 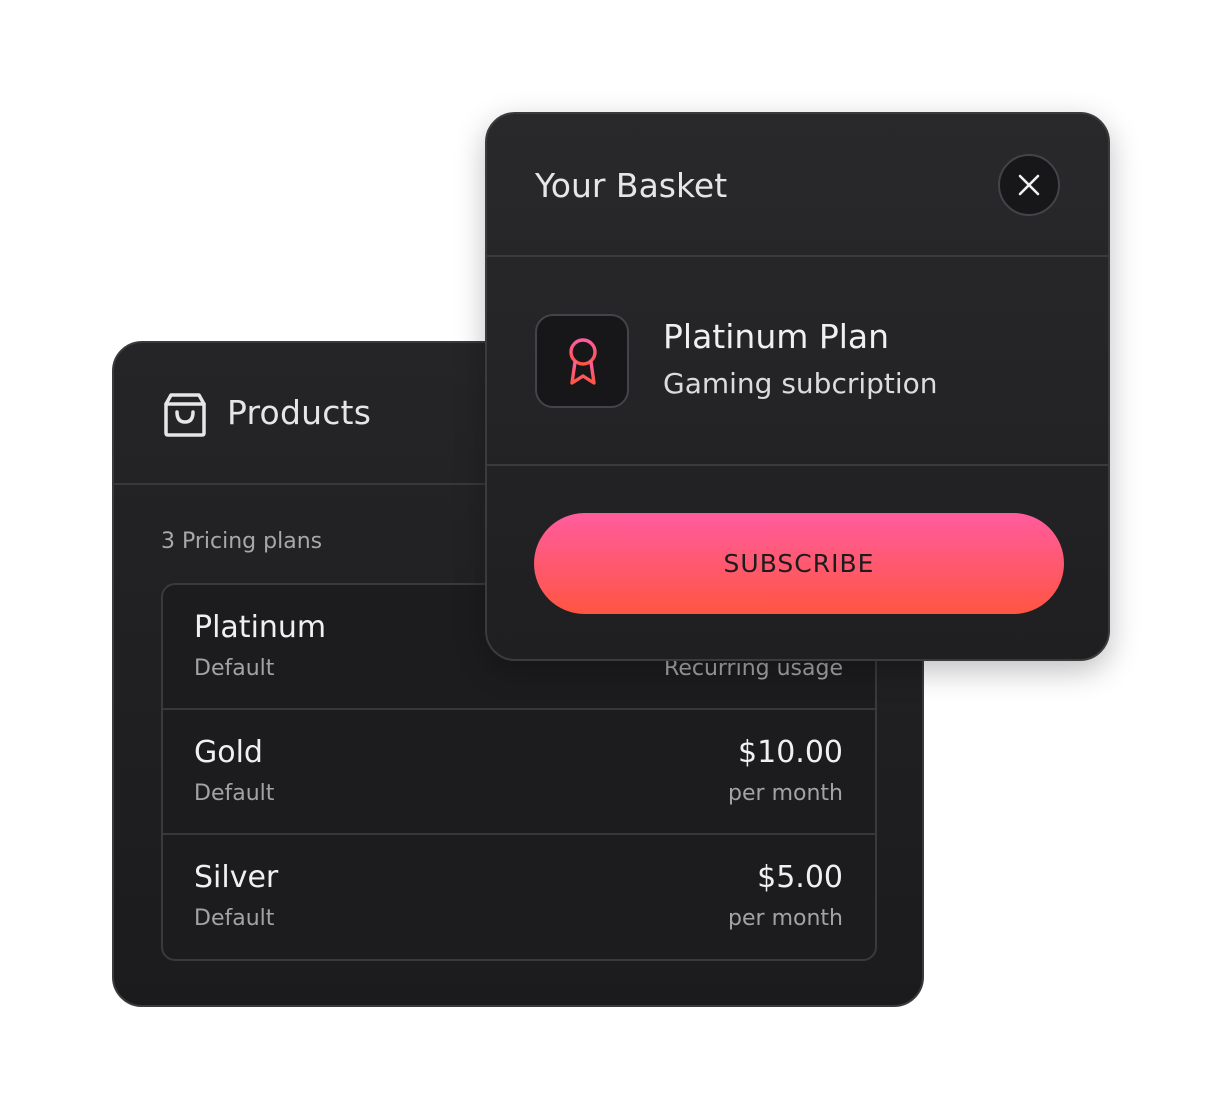 I want to click on plan-name: Platinum, so click(x=260, y=627).